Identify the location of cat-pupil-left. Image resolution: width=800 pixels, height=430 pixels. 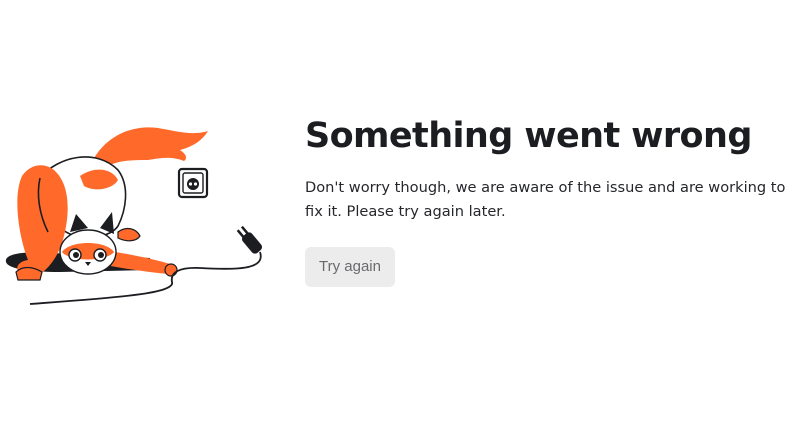
(76, 255).